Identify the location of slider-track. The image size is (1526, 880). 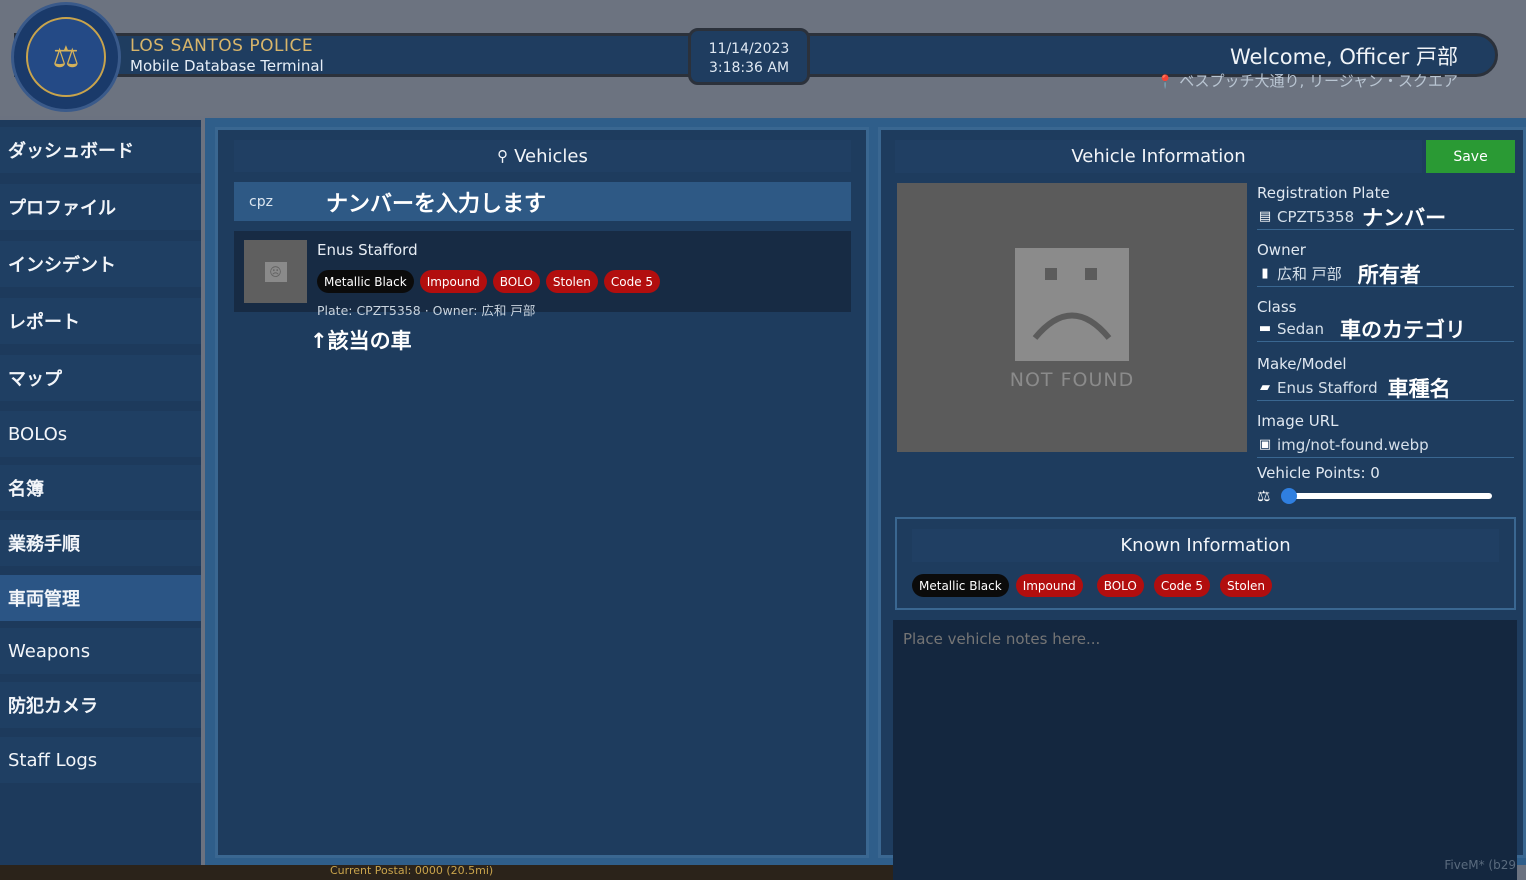
(1388, 496).